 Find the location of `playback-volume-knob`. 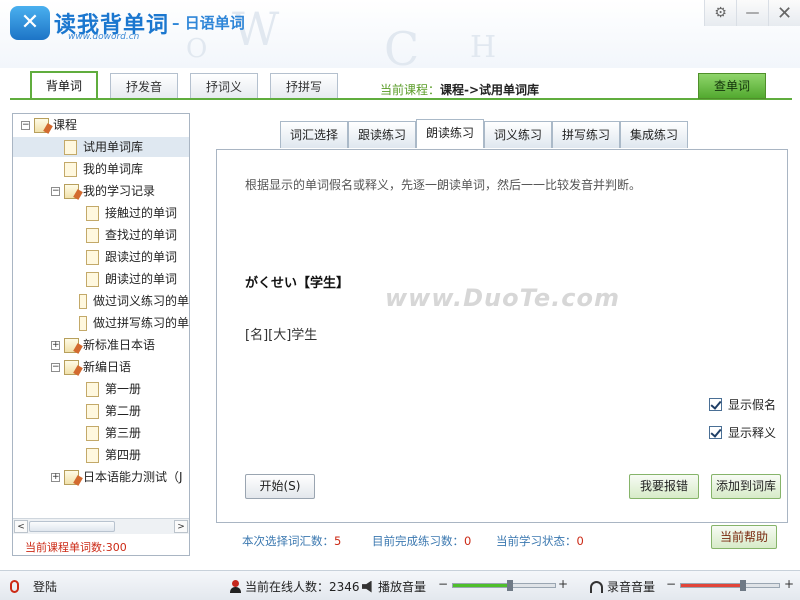

playback-volume-knob is located at coordinates (510, 585).